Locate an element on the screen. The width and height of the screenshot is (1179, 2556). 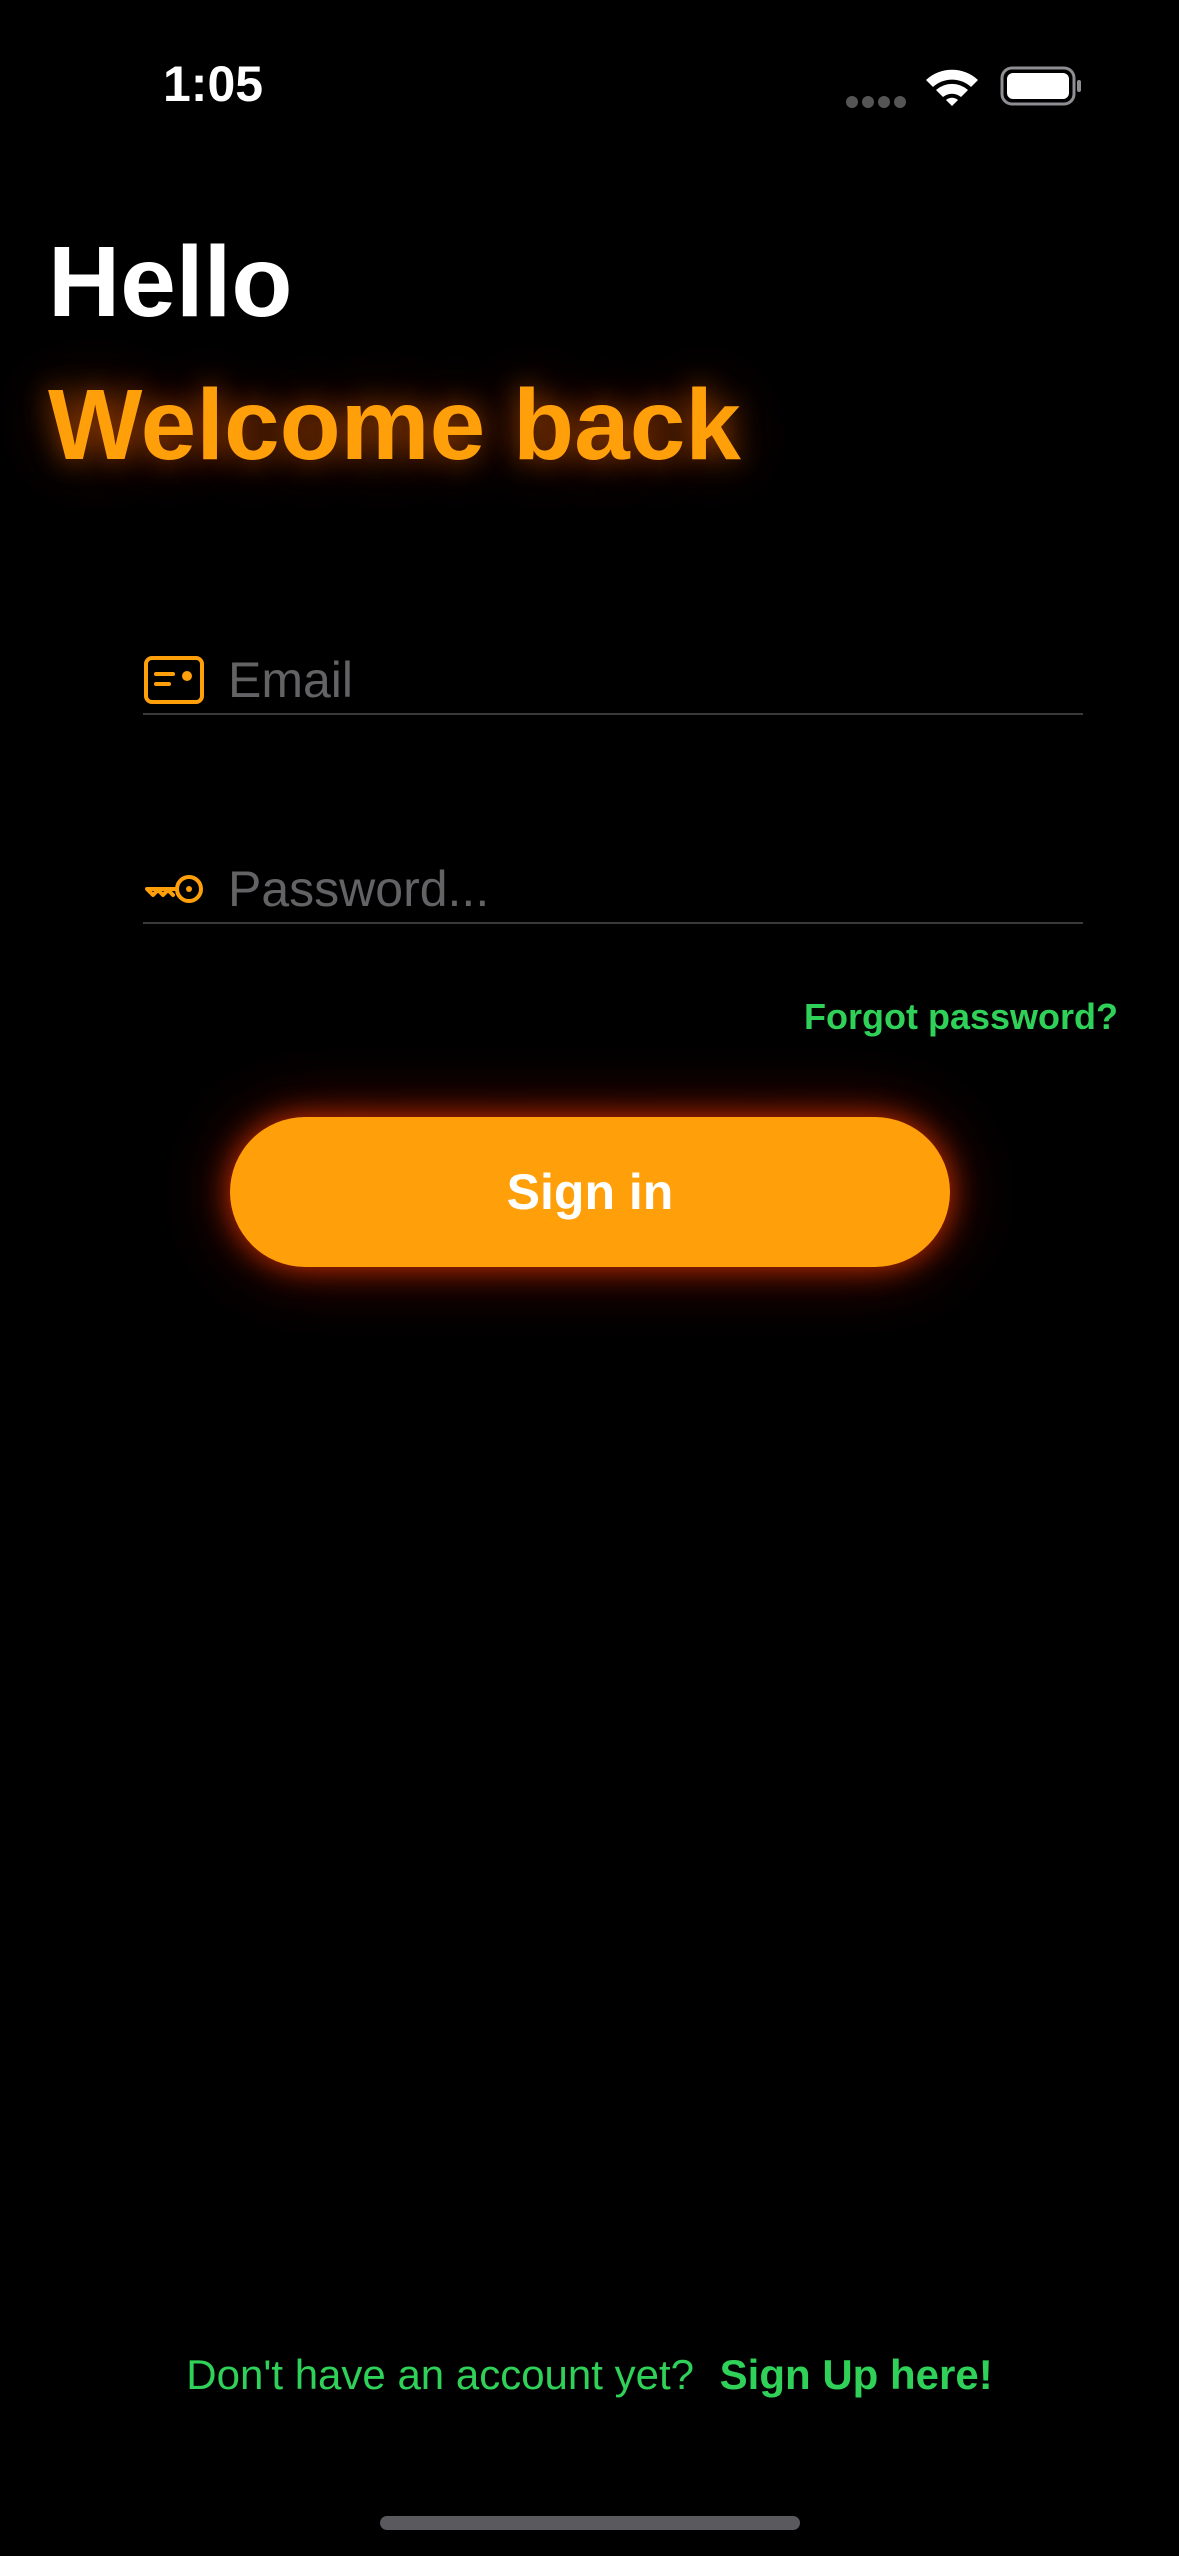
home-indicator is located at coordinates (590, 2523).